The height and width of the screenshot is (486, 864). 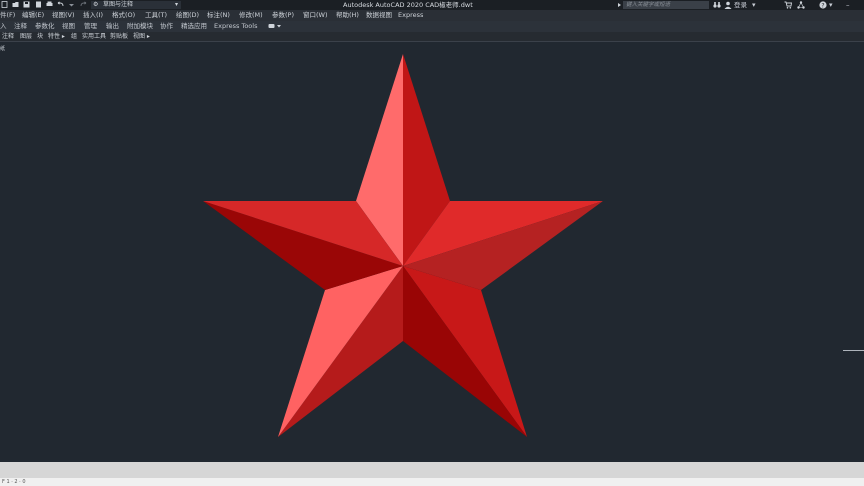 I want to click on save-as-icon, so click(x=38, y=4).